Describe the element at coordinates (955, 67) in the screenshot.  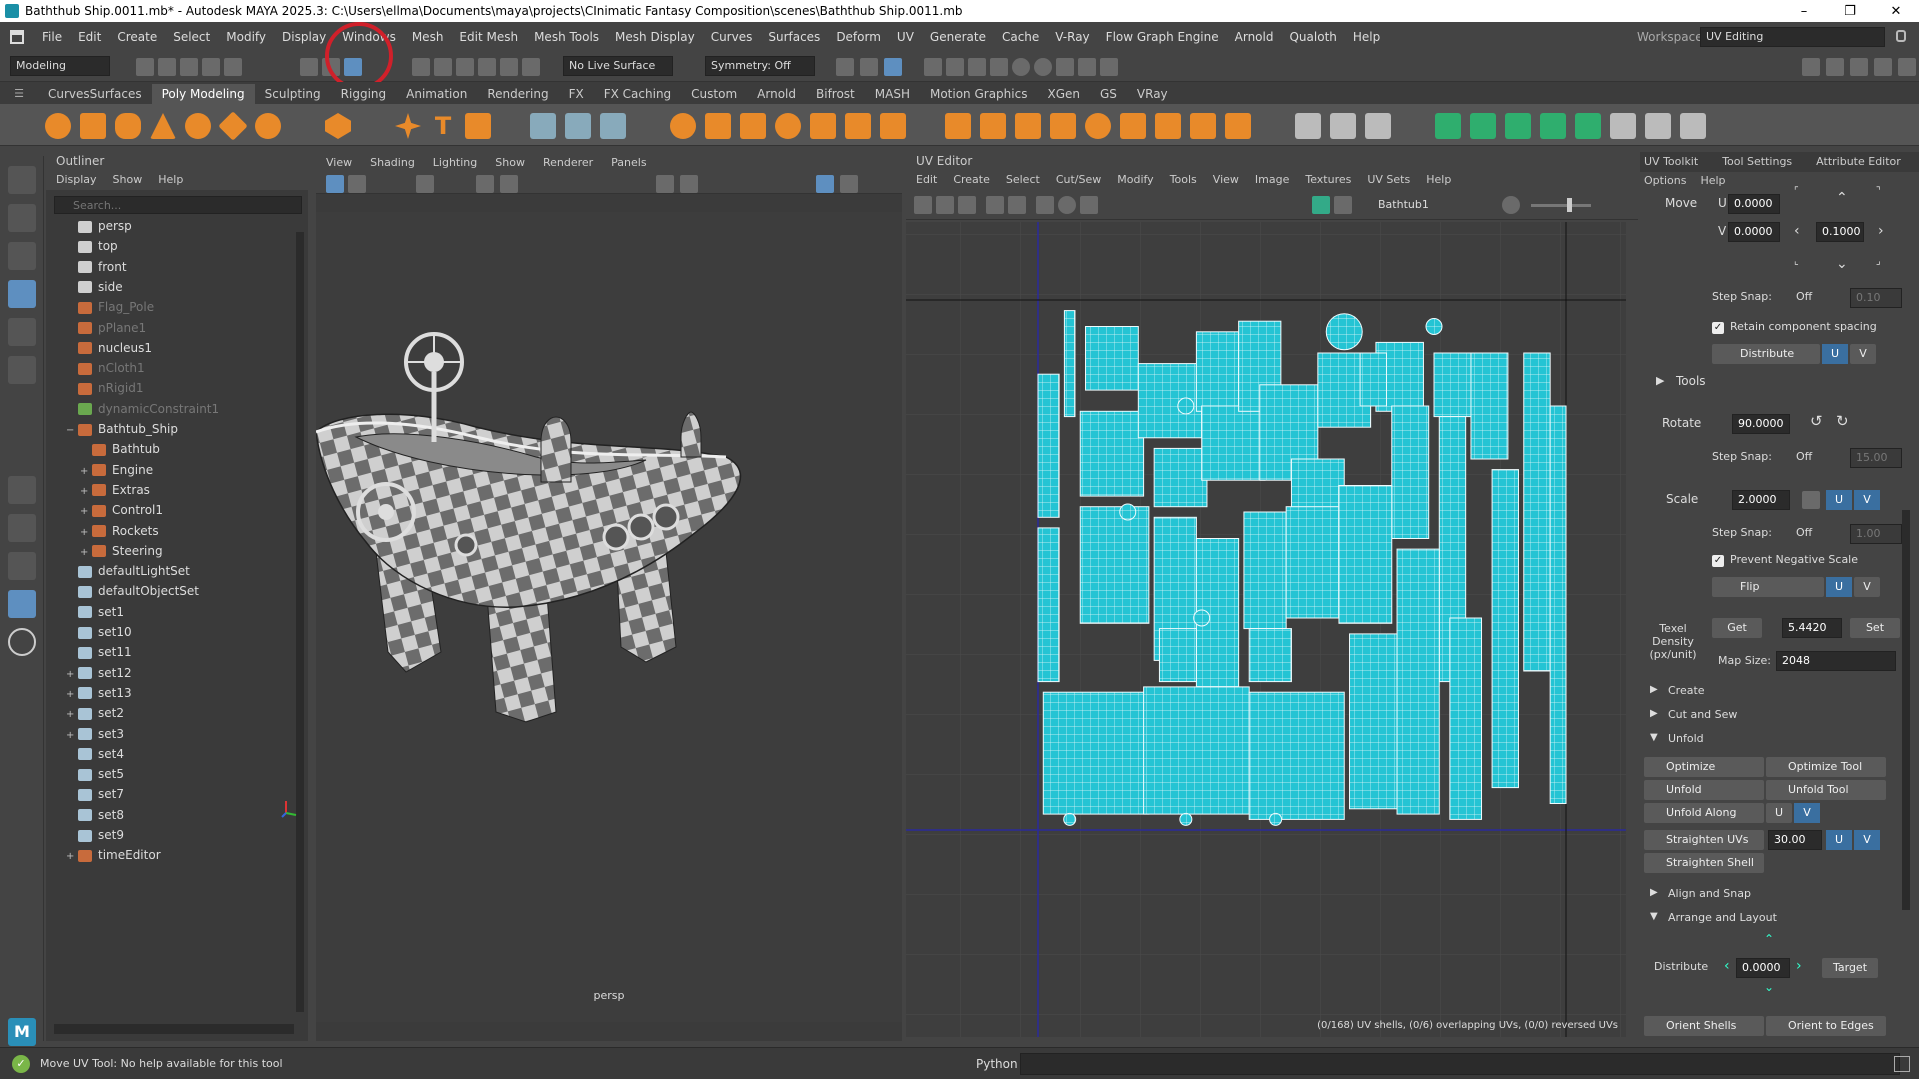
I see `ipr-render-icon` at that location.